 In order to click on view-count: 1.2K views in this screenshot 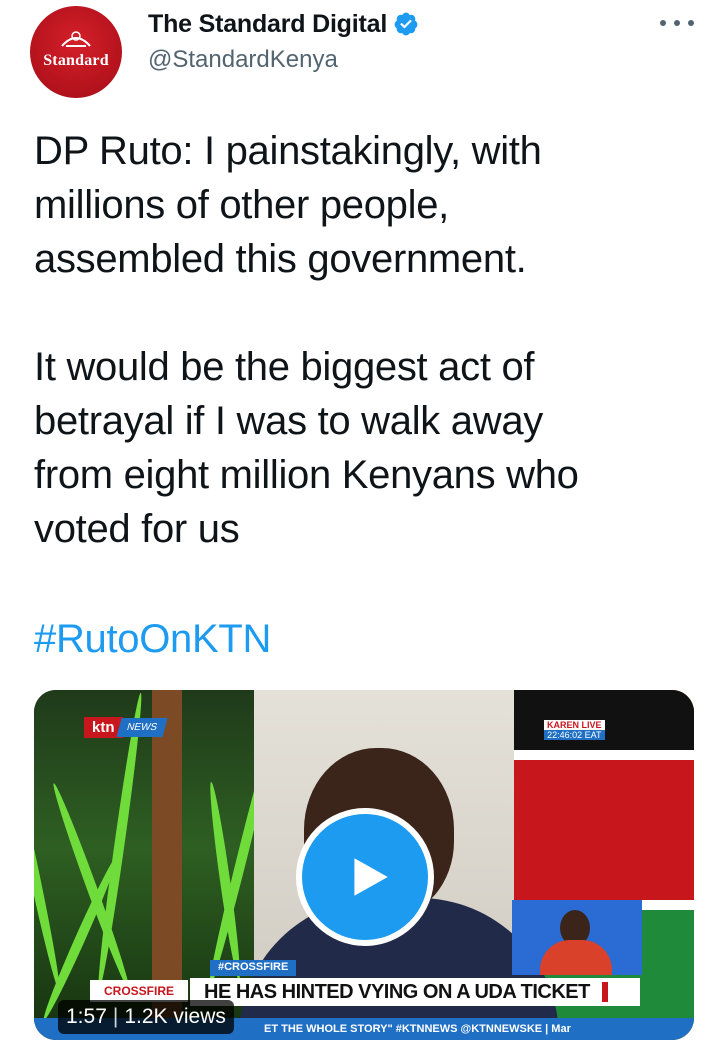, I will do `click(175, 1016)`.